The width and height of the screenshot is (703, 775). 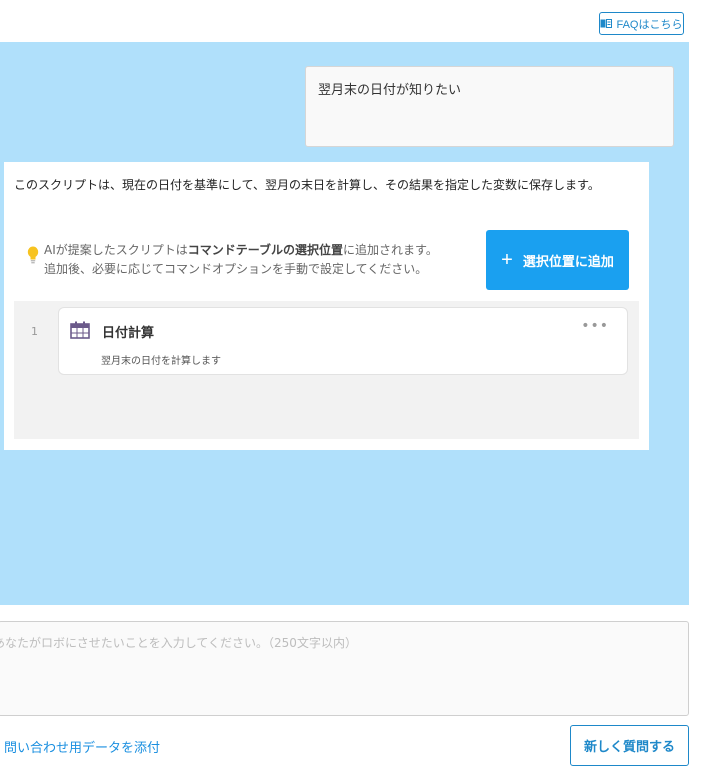 What do you see at coordinates (236, 269) in the screenshot?
I see `hint-line2: 追加後、必要に応じてコマンドオプションを手動で設定してください。` at bounding box center [236, 269].